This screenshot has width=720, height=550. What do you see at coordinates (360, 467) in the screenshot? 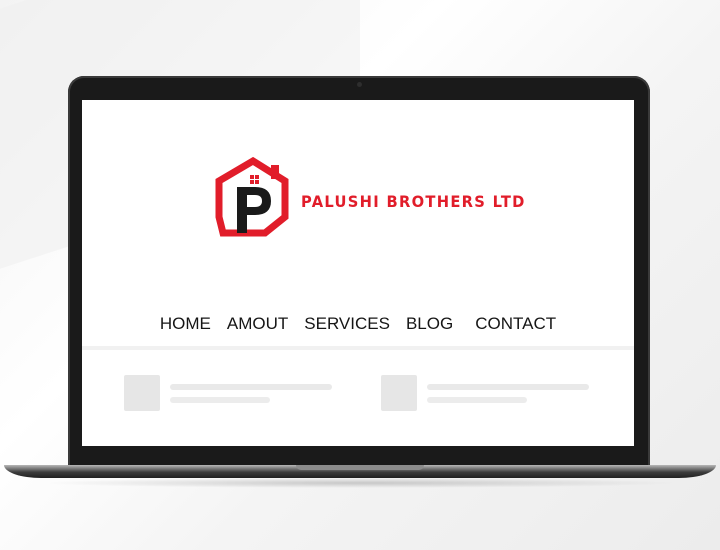
I see `laptop-opening-notch` at bounding box center [360, 467].